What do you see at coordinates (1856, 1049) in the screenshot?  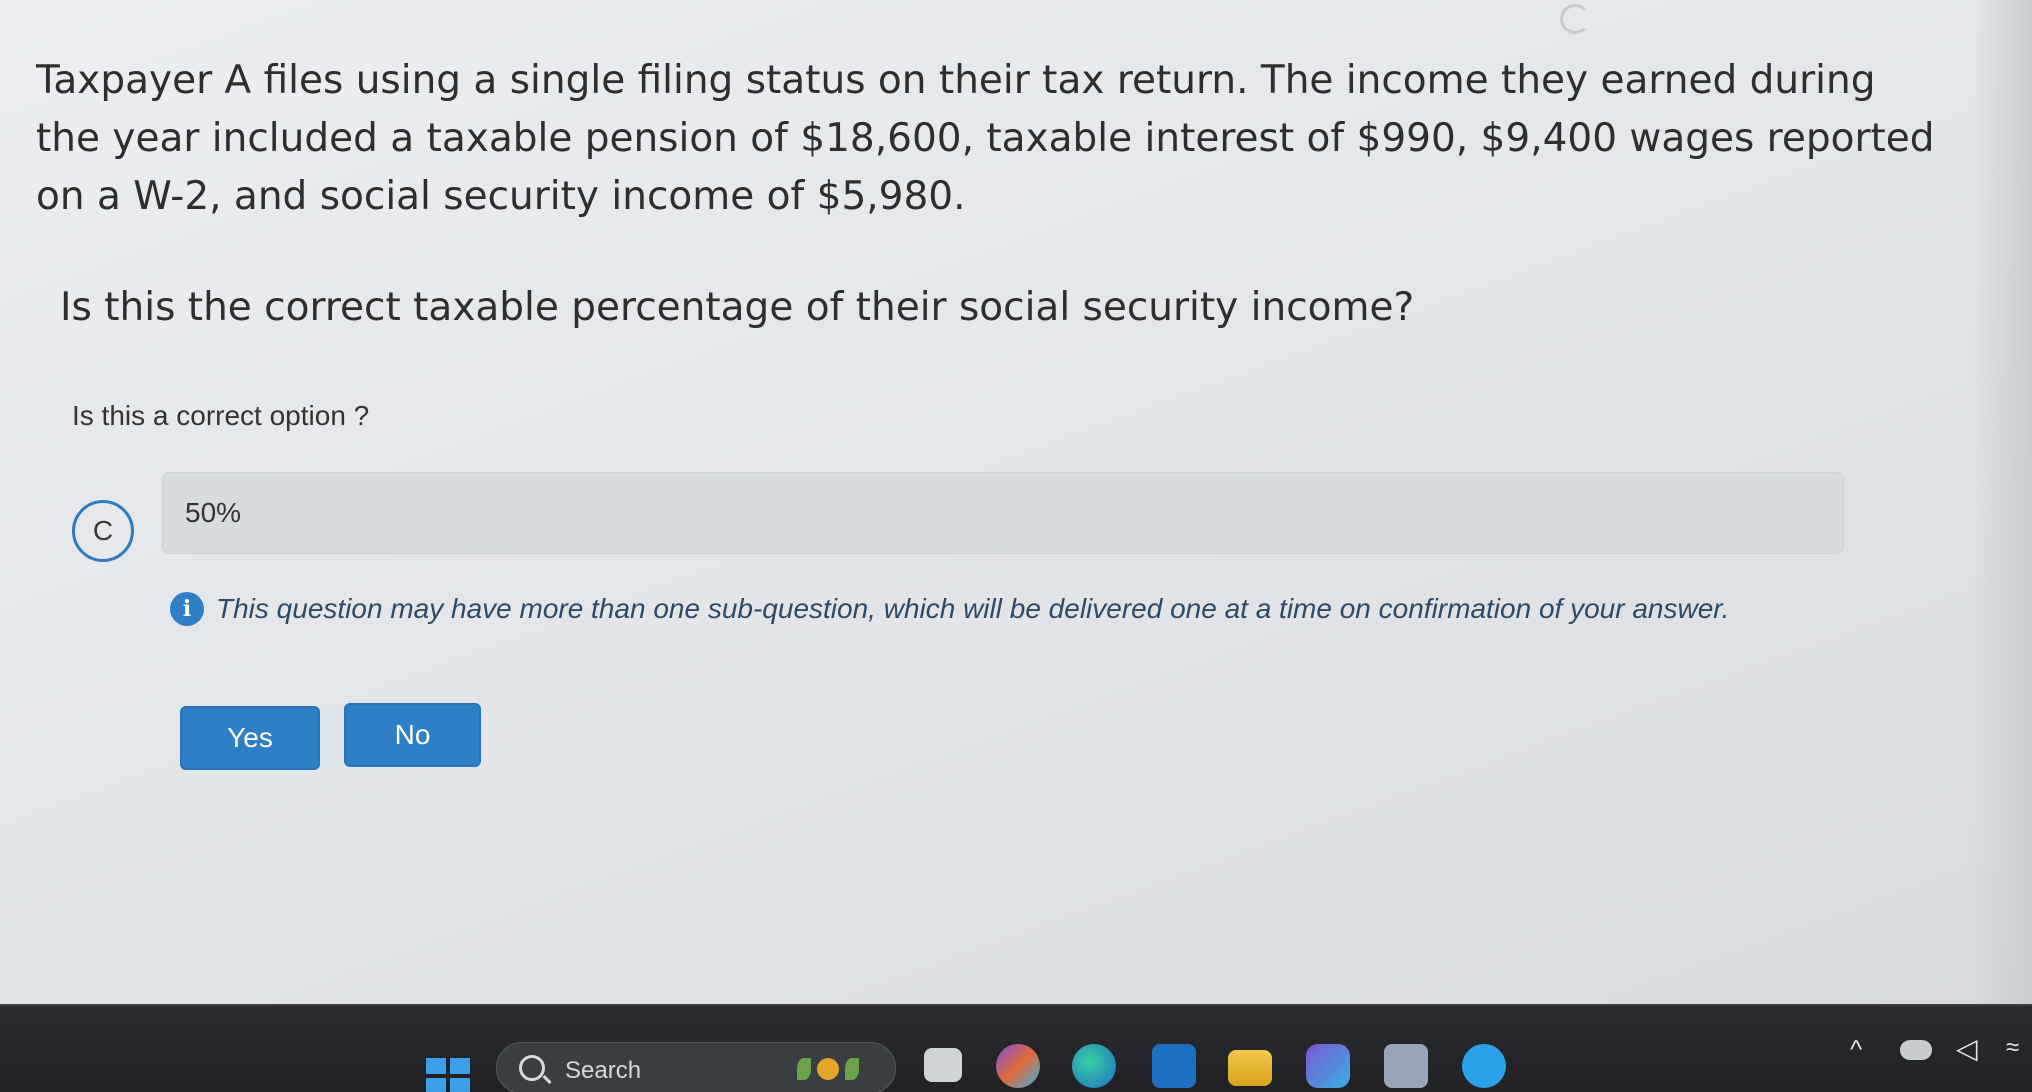 I see `tray-chevron-up-icon: ^` at bounding box center [1856, 1049].